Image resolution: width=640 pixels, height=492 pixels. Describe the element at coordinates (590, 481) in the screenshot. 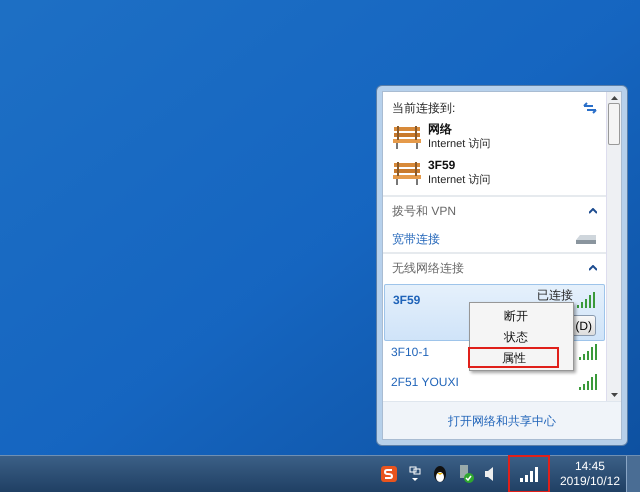

I see `clock-date: 2019/10/12` at that location.